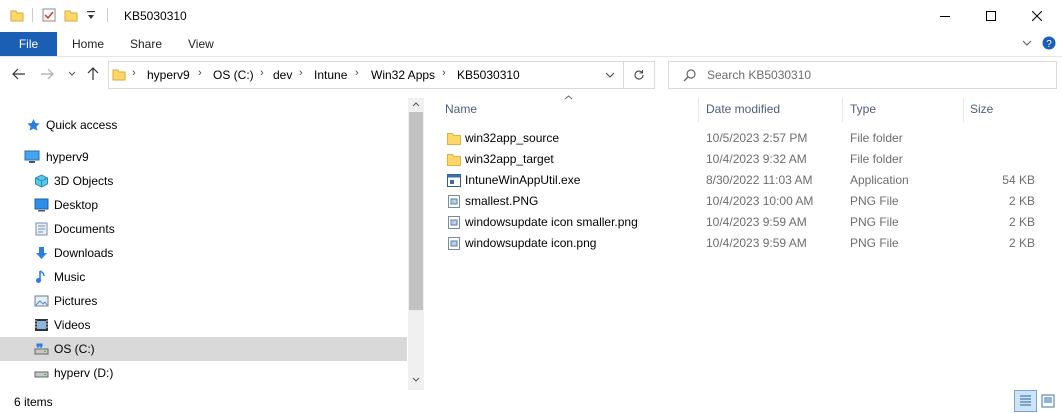 The height and width of the screenshot is (413, 1062). Describe the element at coordinates (32, 157) in the screenshot. I see `computer-icon` at that location.